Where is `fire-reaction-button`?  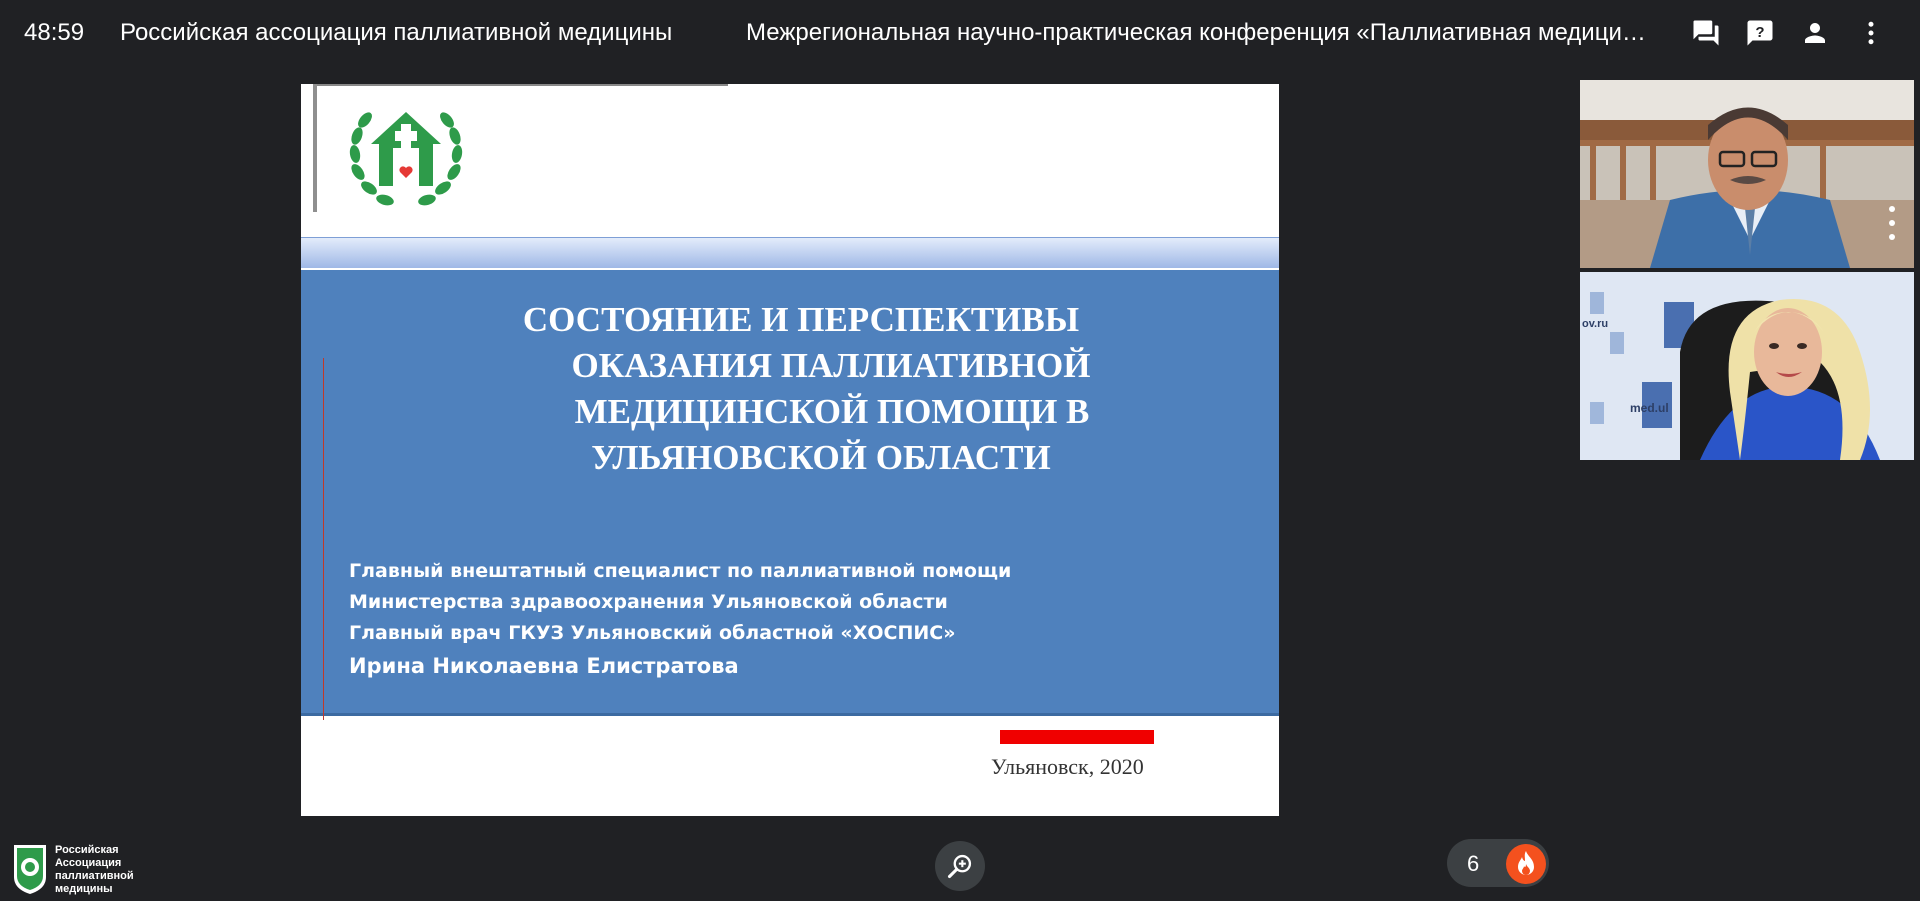 fire-reaction-button is located at coordinates (1526, 864).